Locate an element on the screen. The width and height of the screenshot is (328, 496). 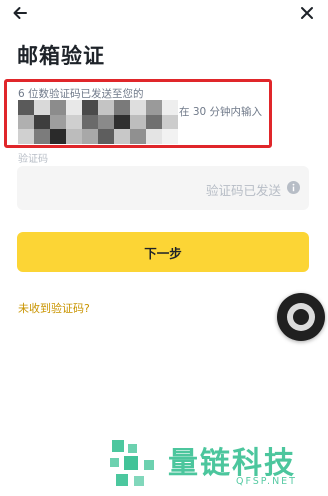
back-arrow-icon is located at coordinates (20, 13).